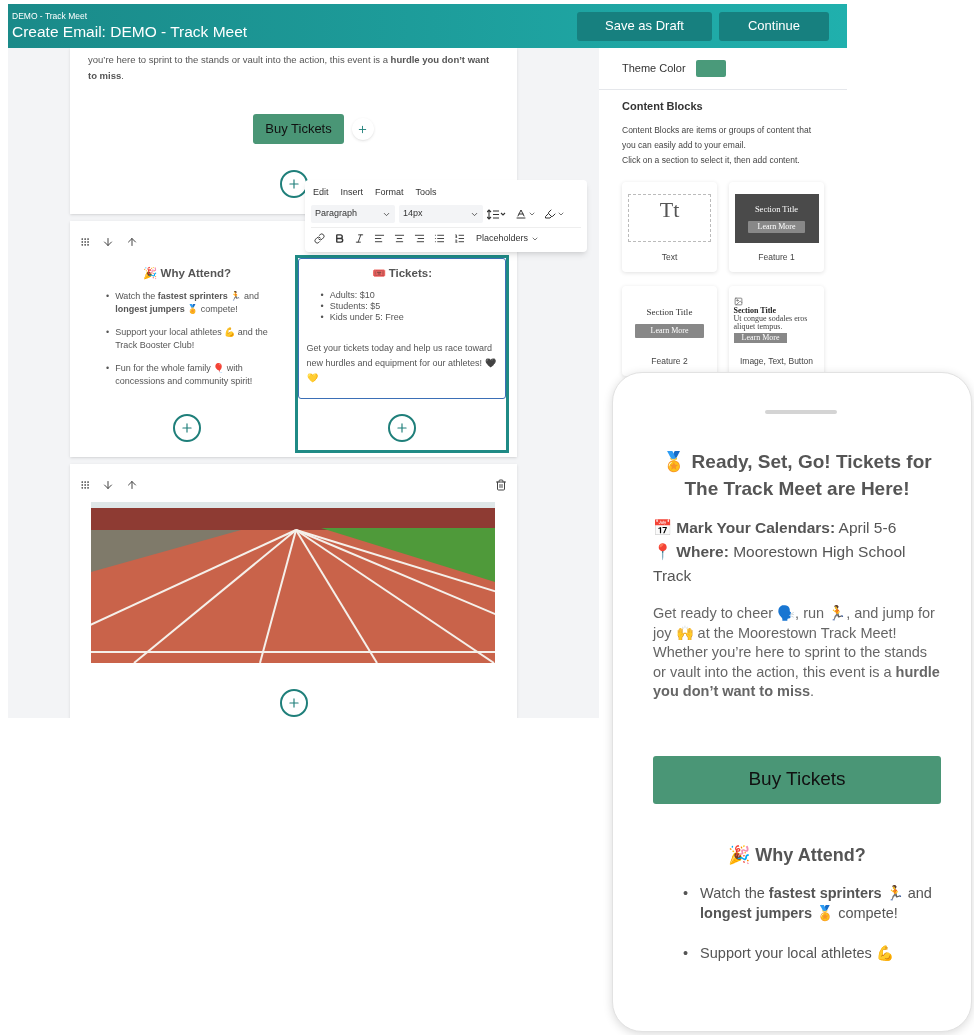 The image size is (974, 1035). Describe the element at coordinates (401, 364) in the screenshot. I see `paragraph-text: Get your tickets today and help us race toward new hurdles and equipment for our athletes! 🖤💛` at that location.